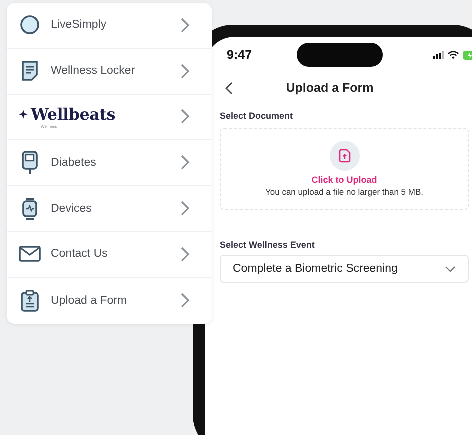 This screenshot has height=435, width=472. What do you see at coordinates (257, 116) in the screenshot?
I see `section-label: Select Document` at bounding box center [257, 116].